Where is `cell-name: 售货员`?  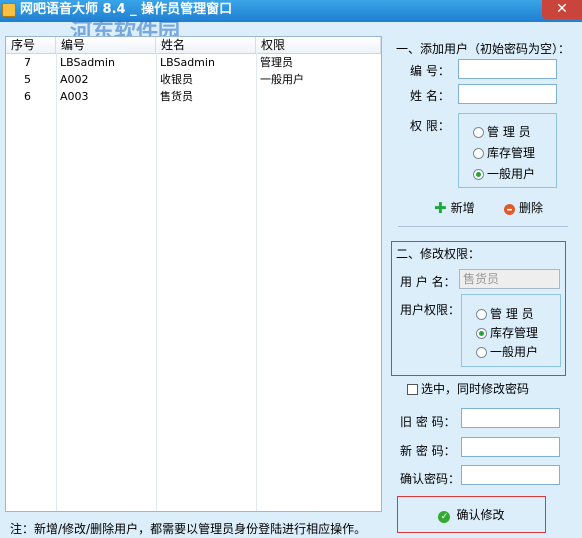
cell-name: 售货员 is located at coordinates (176, 96).